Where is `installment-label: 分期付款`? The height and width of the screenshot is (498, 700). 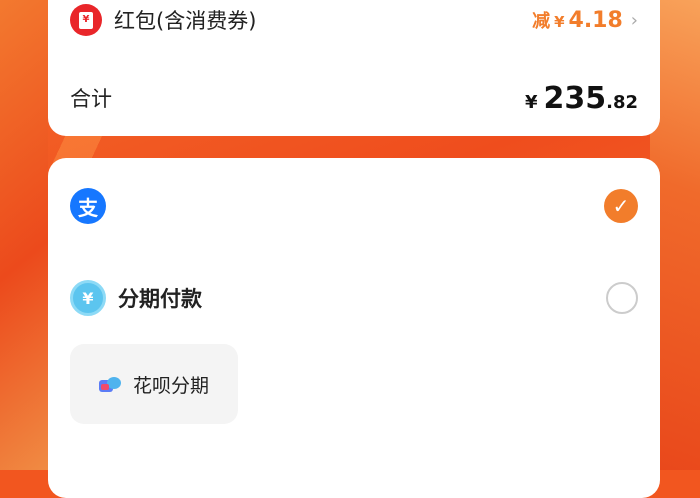 installment-label: 分期付款 is located at coordinates (160, 299).